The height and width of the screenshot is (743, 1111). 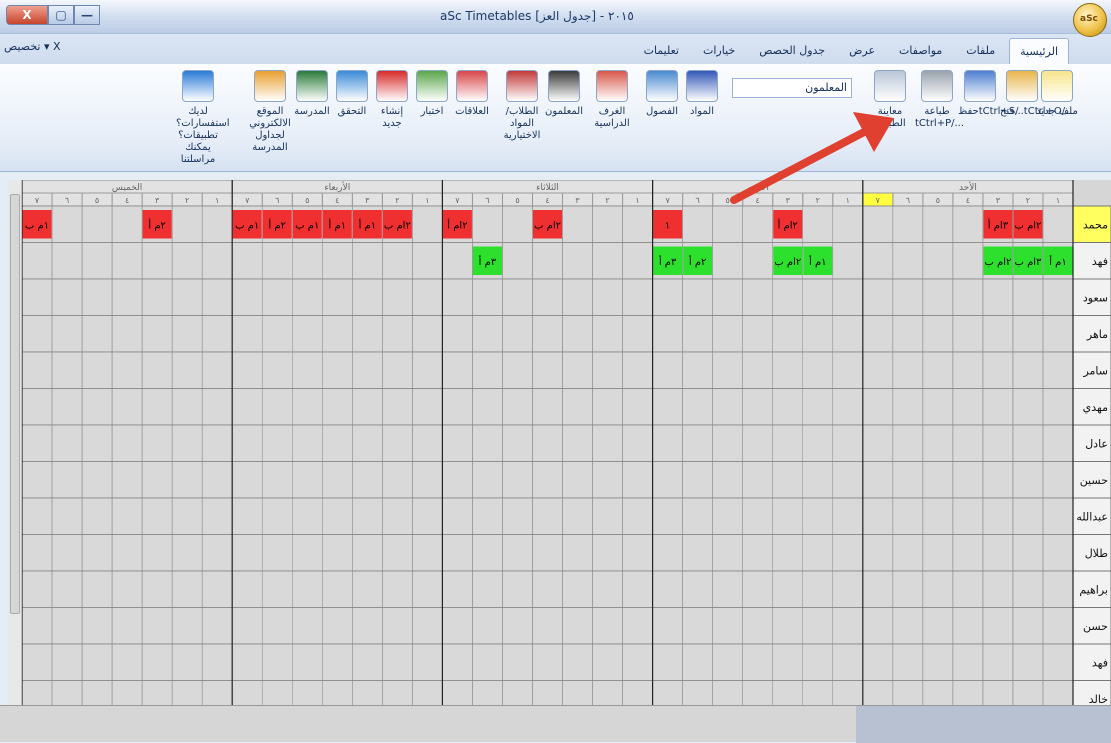 What do you see at coordinates (564, 111) in the screenshot?
I see `teachers-label: المعلمون` at bounding box center [564, 111].